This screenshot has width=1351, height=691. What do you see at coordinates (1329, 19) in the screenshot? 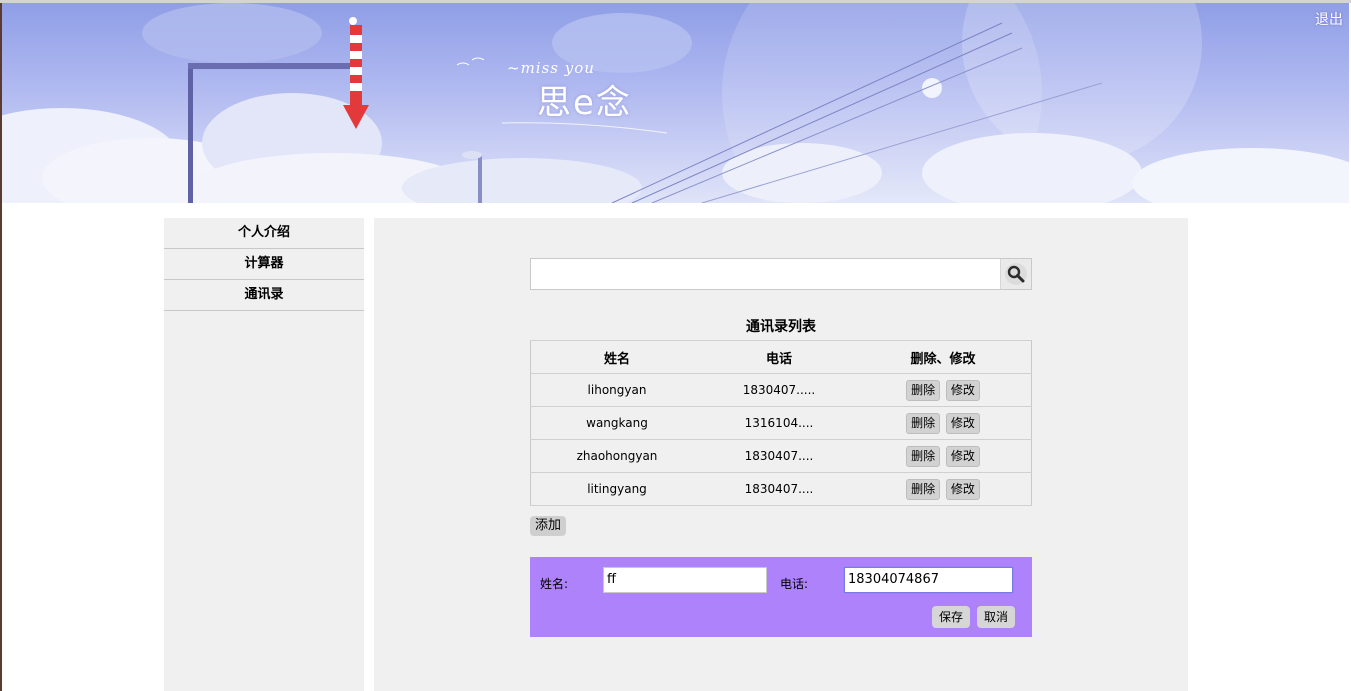
I see `logout-link: 退出` at bounding box center [1329, 19].